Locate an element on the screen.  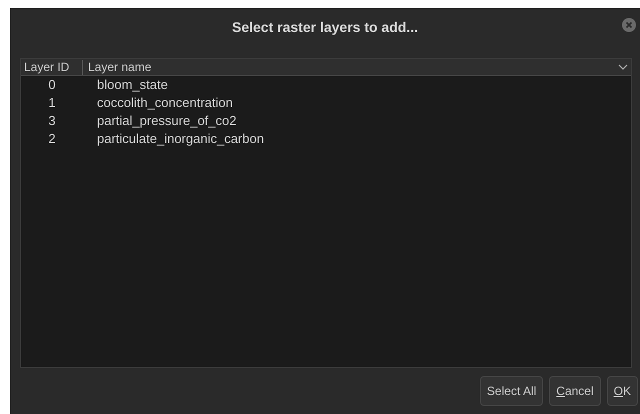
dialog-button: Cancel is located at coordinates (575, 391).